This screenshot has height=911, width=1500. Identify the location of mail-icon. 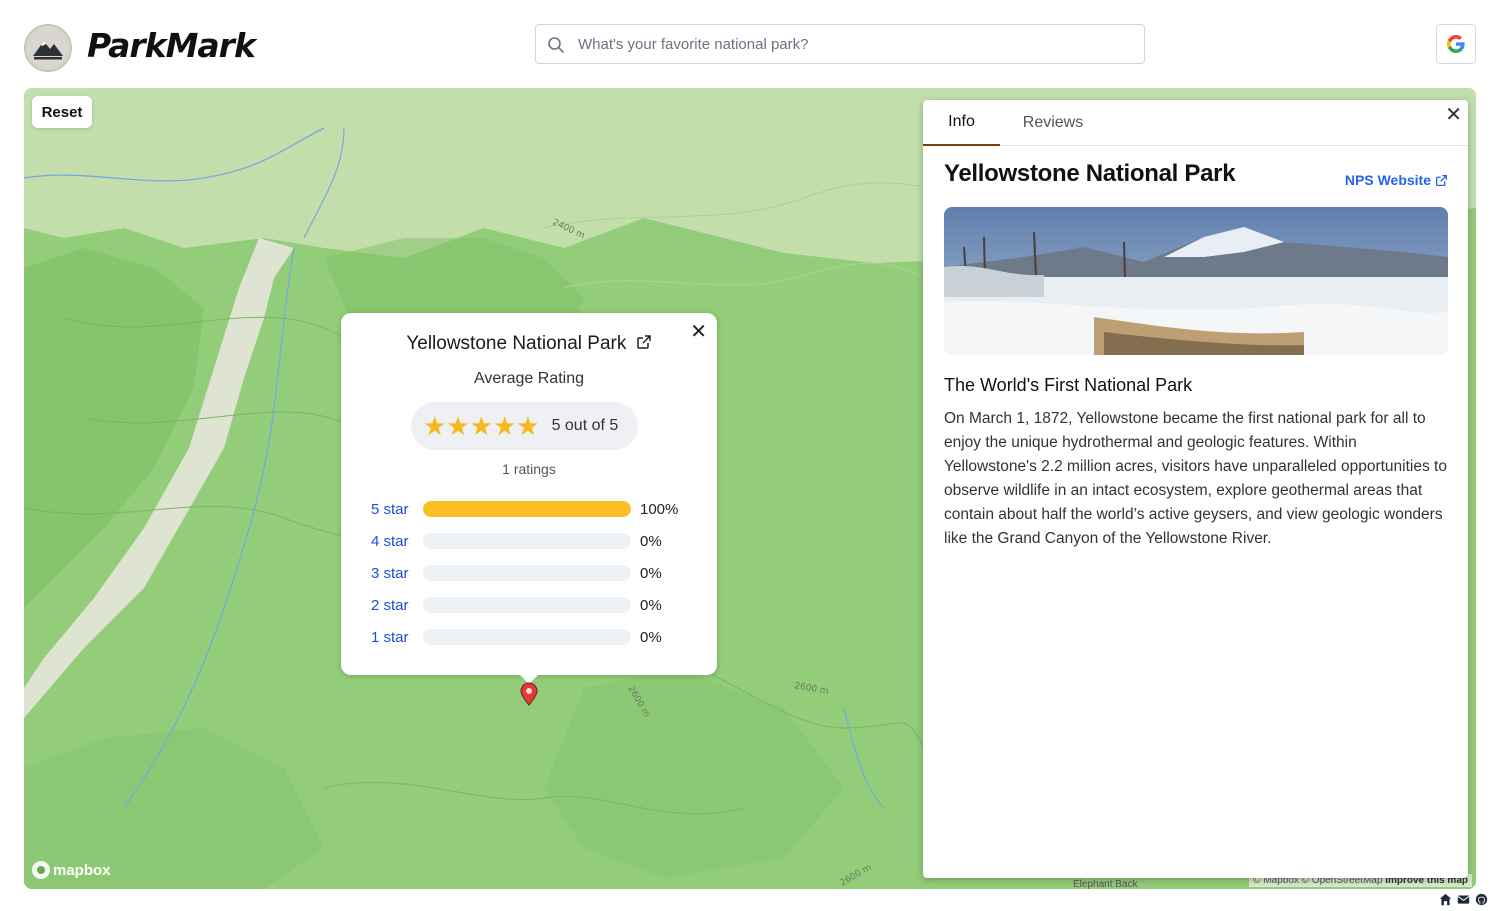
(1463, 899).